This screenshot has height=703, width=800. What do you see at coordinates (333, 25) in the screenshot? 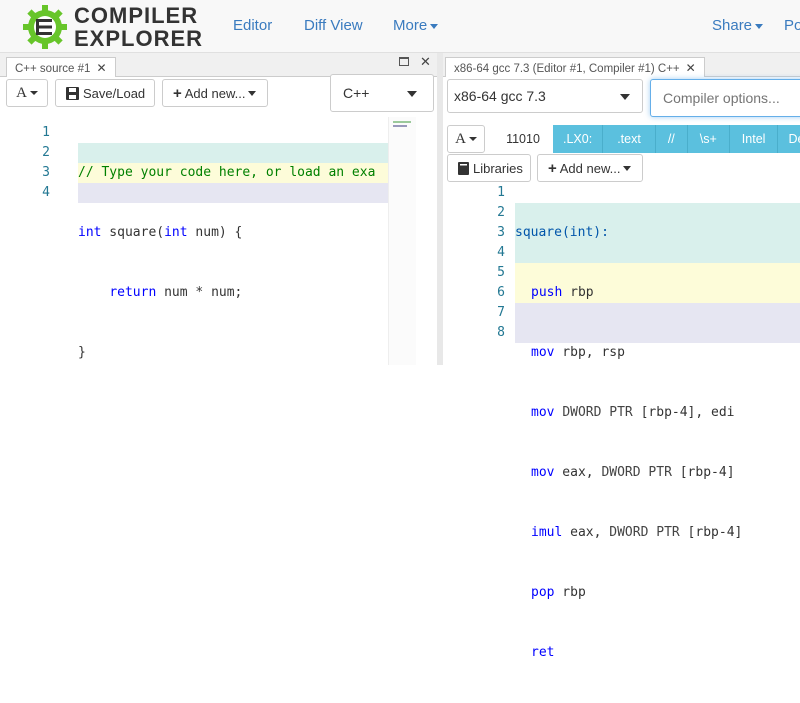
I see `nav-diff-view-link: Diff View` at bounding box center [333, 25].